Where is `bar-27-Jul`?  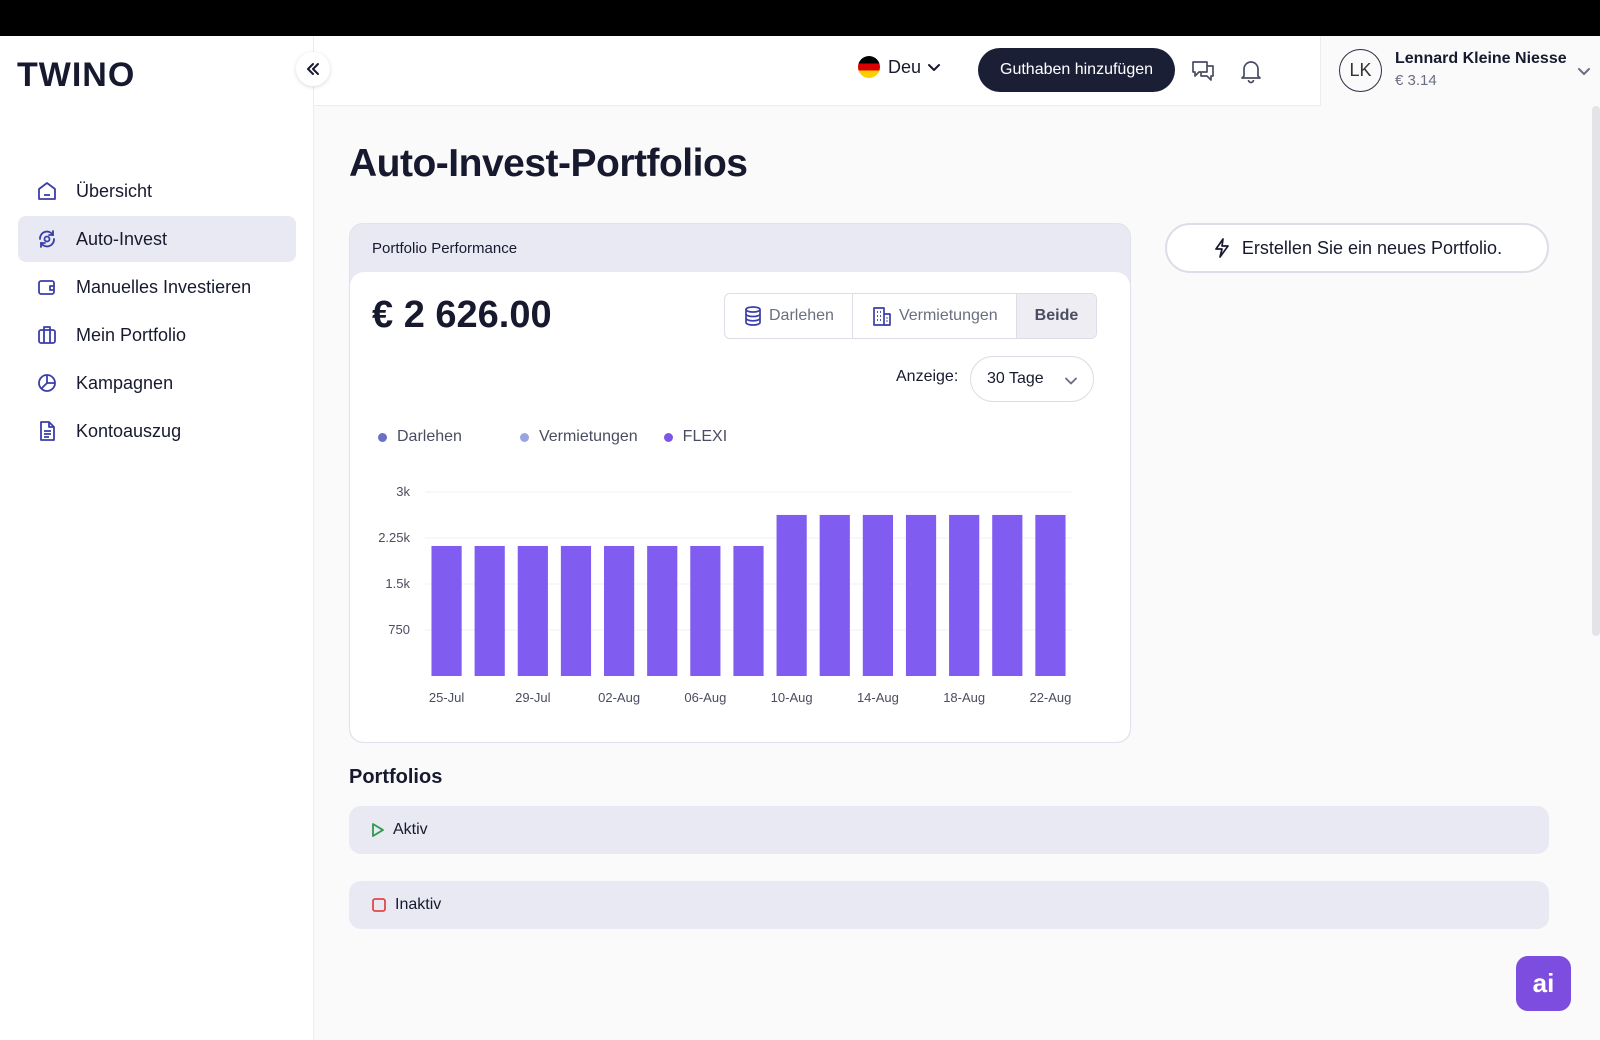
bar-27-Jul is located at coordinates (489, 610).